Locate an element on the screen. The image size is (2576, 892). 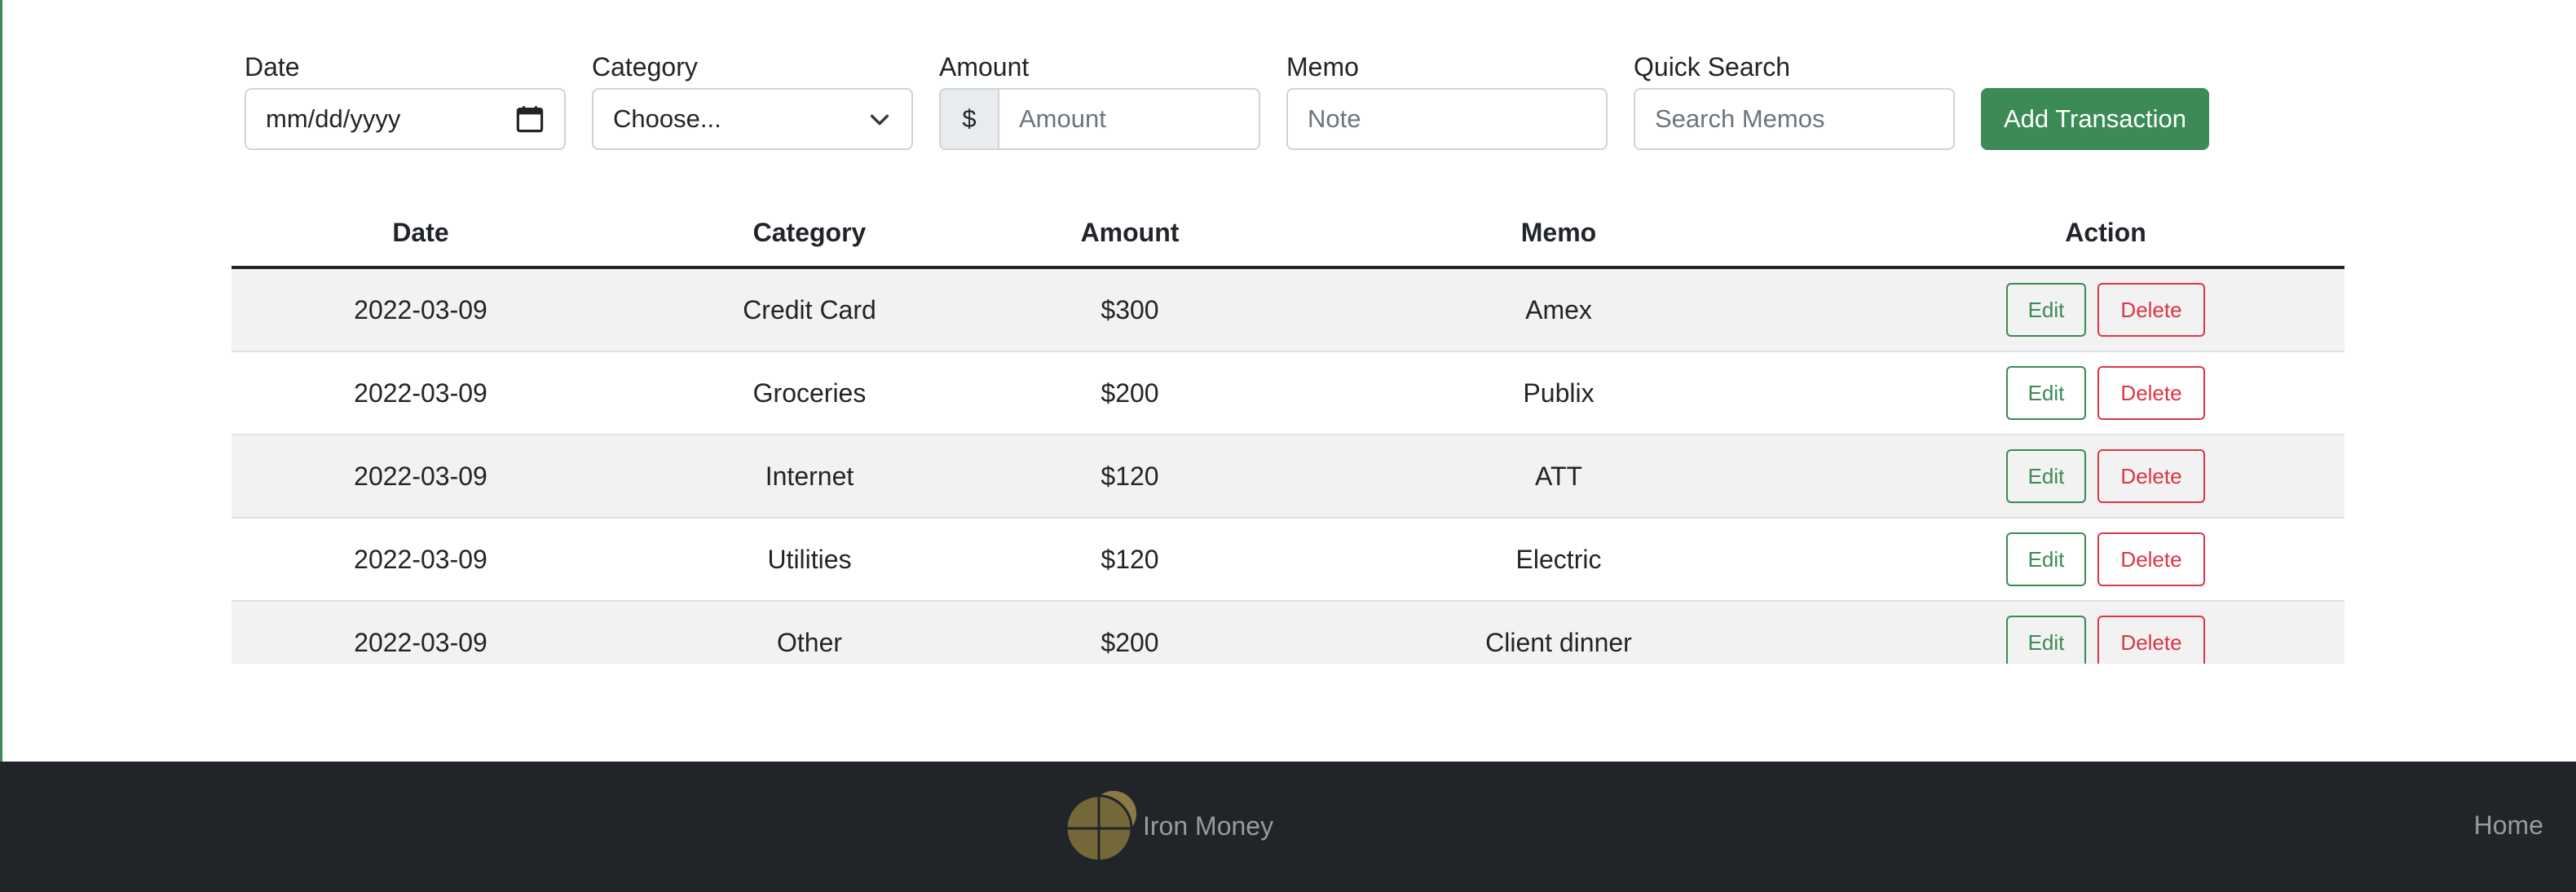
quick-search-label: Quick Search is located at coordinates (1712, 67).